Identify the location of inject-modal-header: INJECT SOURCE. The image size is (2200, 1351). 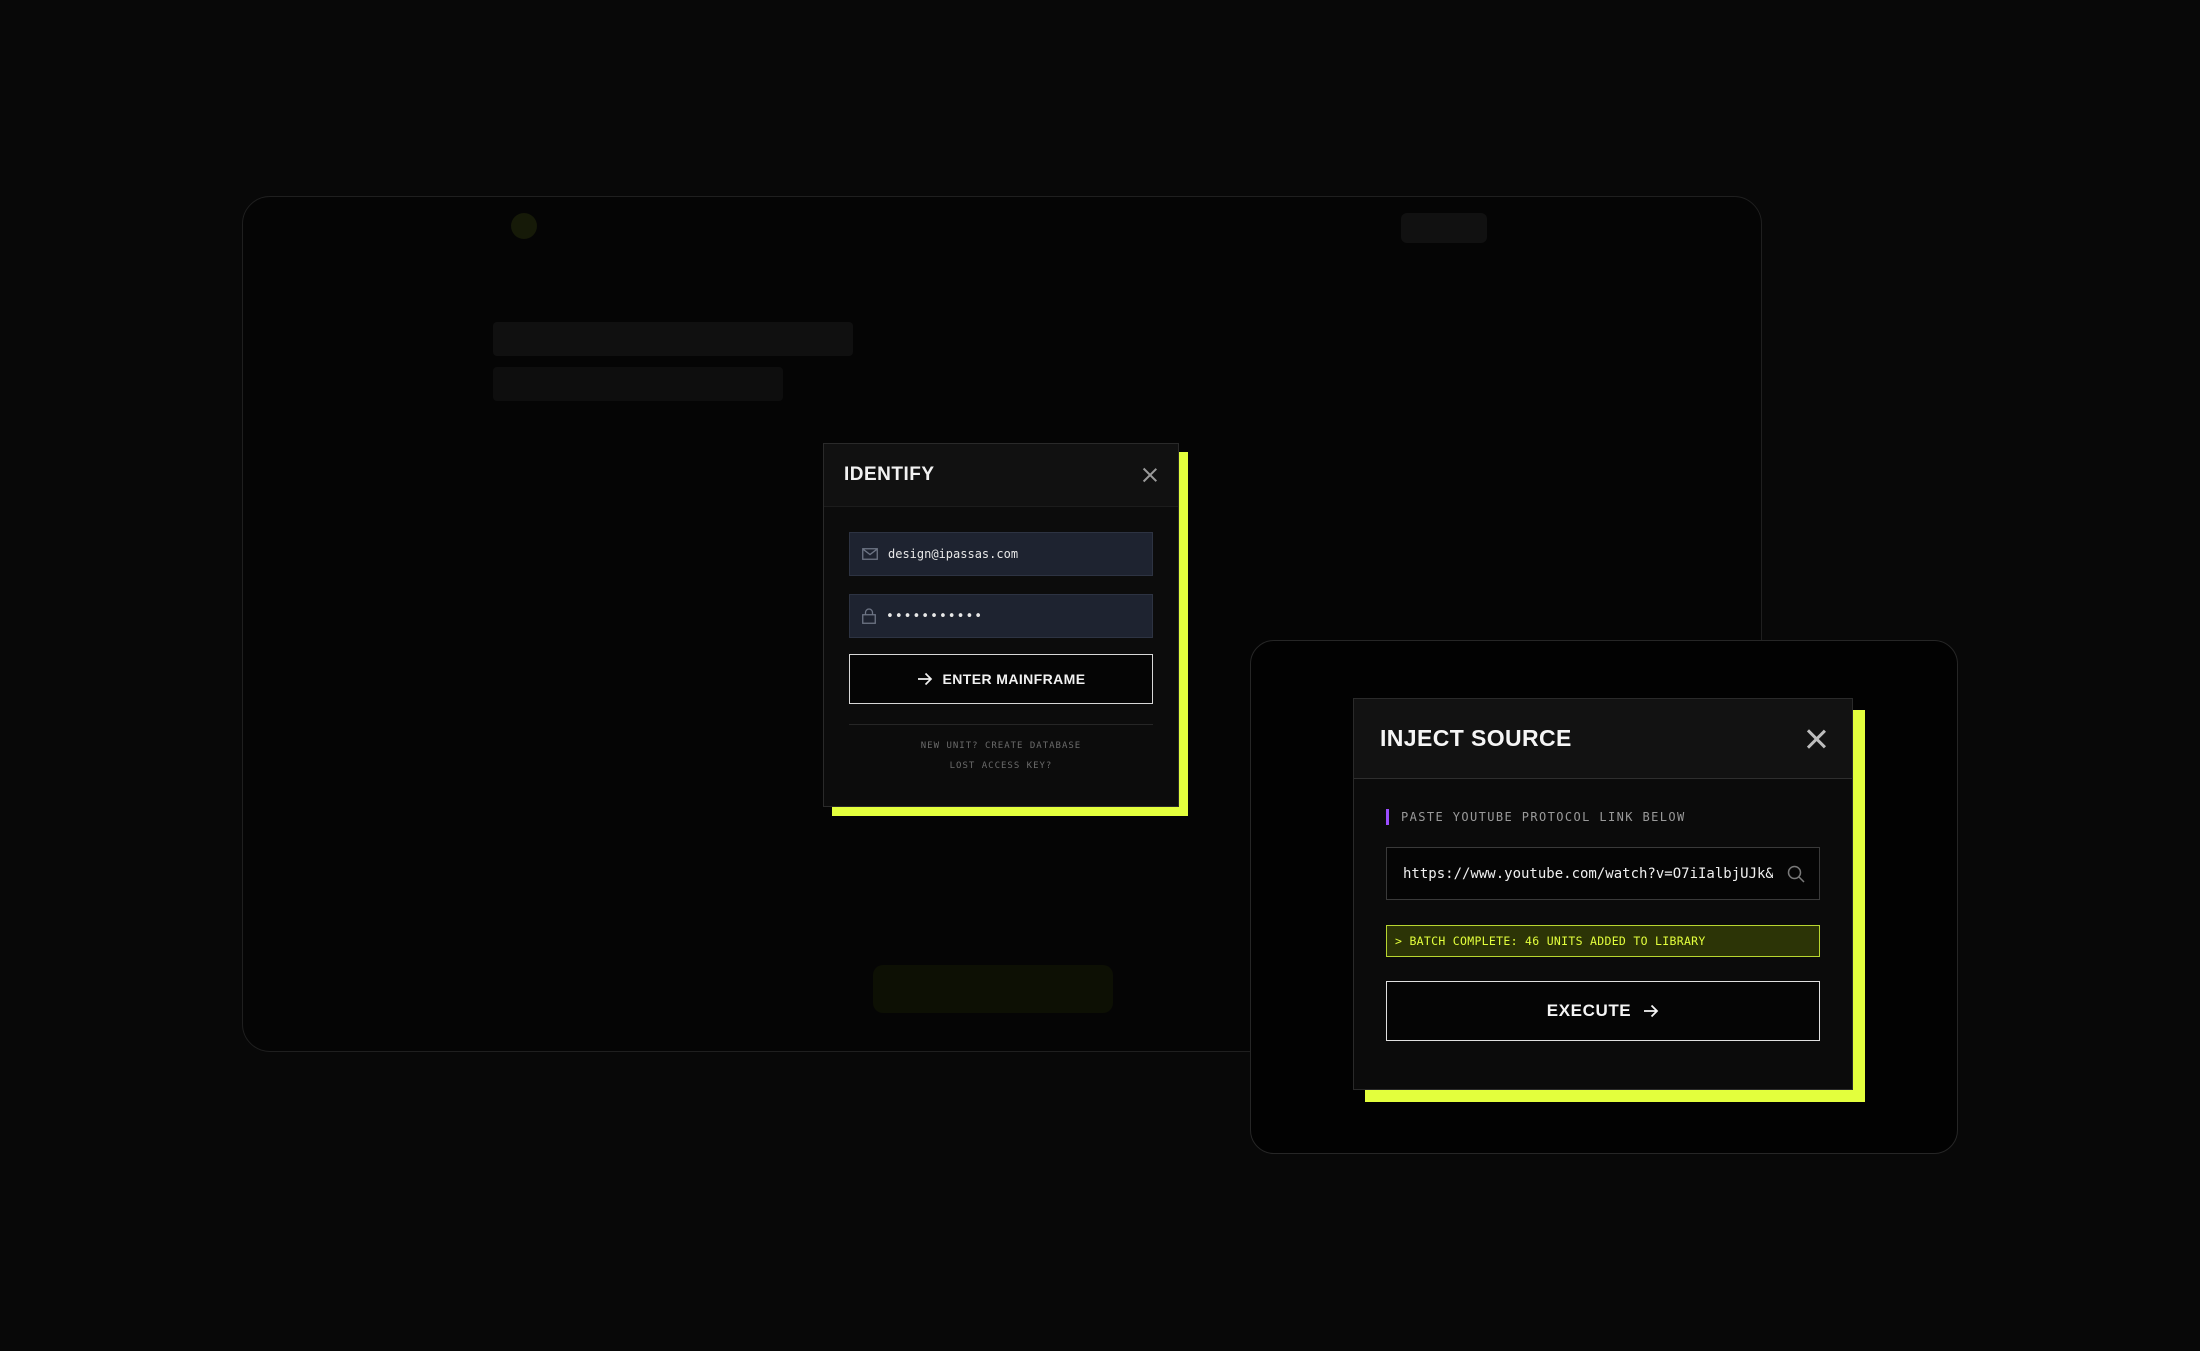
(1603, 739).